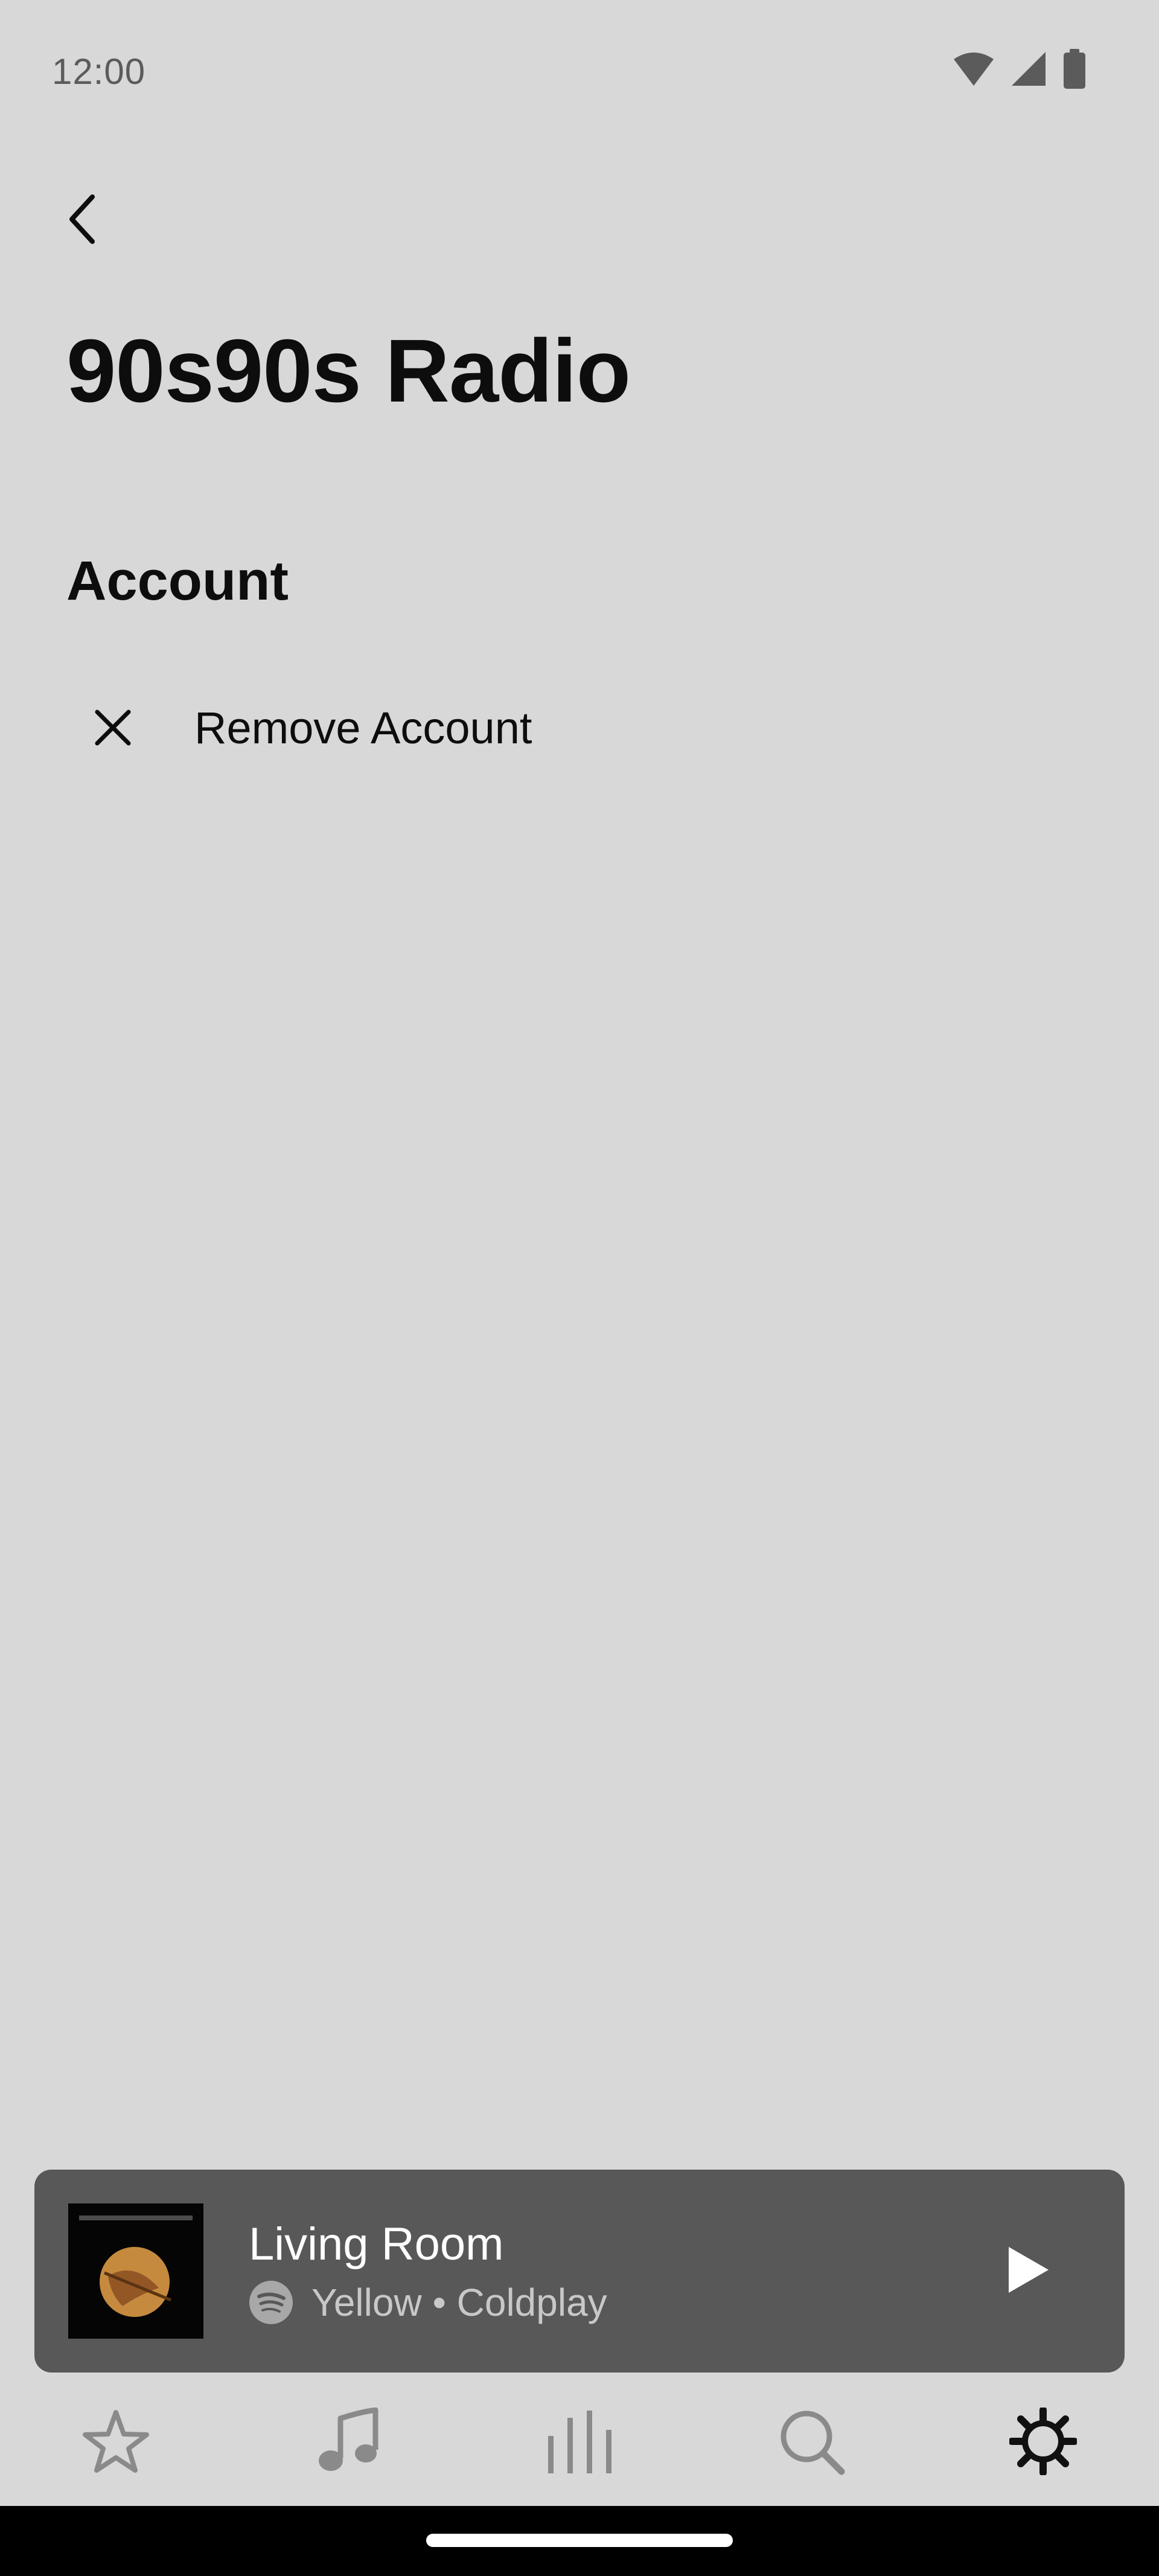 Image resolution: width=1159 pixels, height=2576 pixels. I want to click on cell-signal-icon, so click(1029, 70).